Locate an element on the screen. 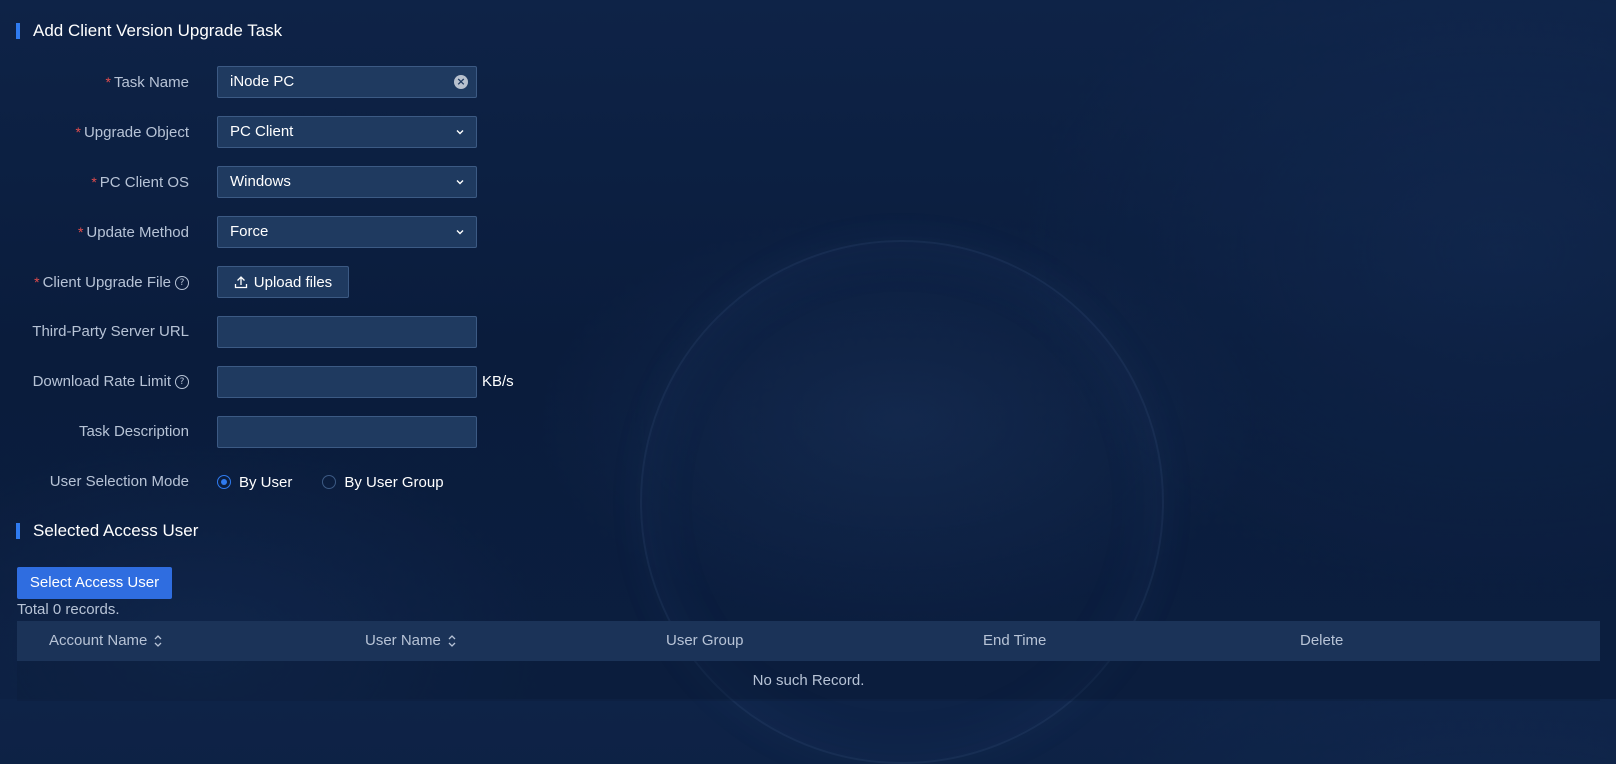 Image resolution: width=1616 pixels, height=764 pixels. section-title-add-task: Add Client Version Upgrade Task is located at coordinates (149, 30).